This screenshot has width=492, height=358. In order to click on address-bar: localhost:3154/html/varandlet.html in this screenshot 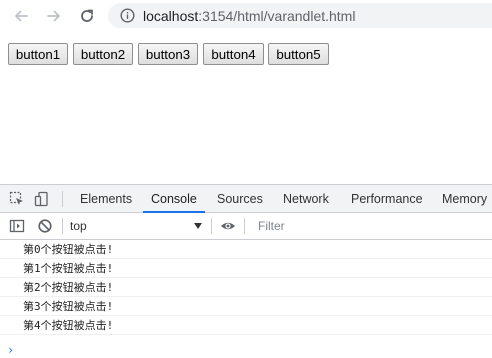, I will do `click(300, 15)`.